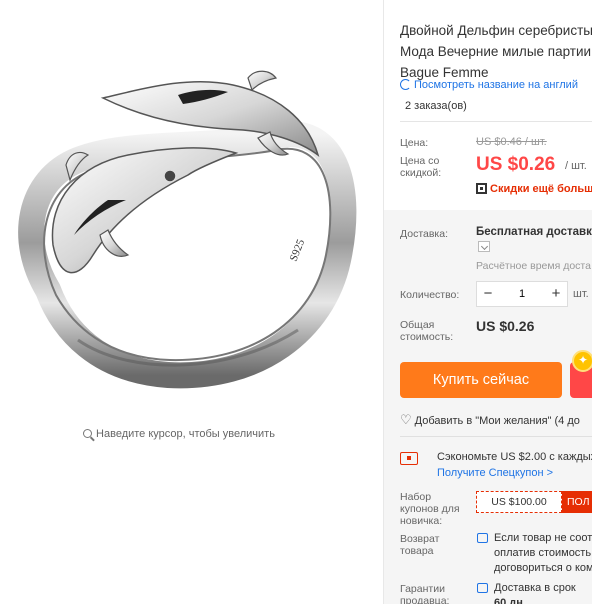  Describe the element at coordinates (421, 173) in the screenshot. I see `discount-label-line: скидкой:` at that location.